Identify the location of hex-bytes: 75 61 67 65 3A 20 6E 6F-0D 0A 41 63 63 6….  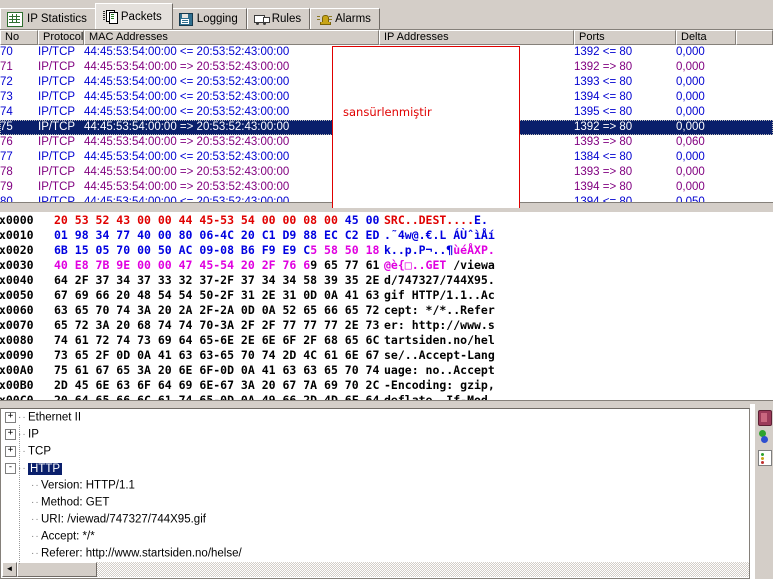
(217, 370).